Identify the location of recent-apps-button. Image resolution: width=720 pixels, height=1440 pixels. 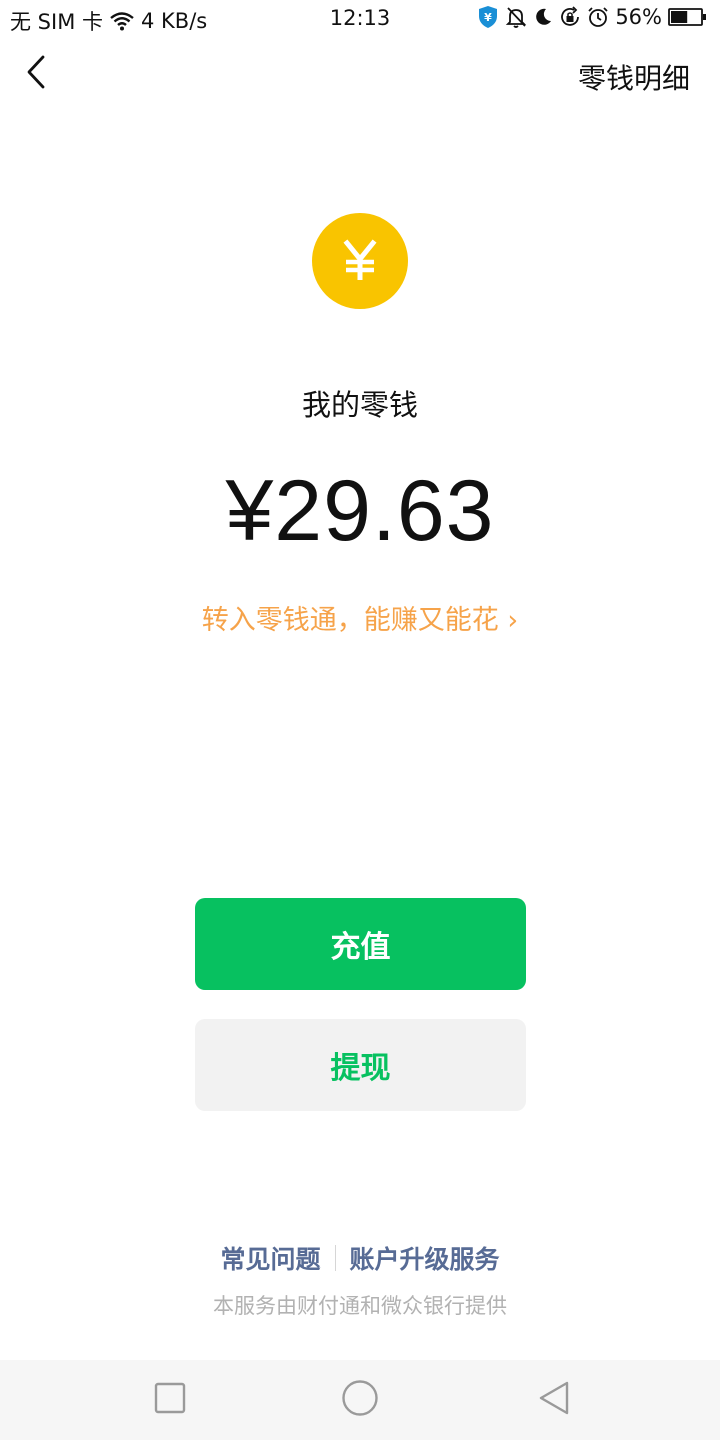
(170, 1400).